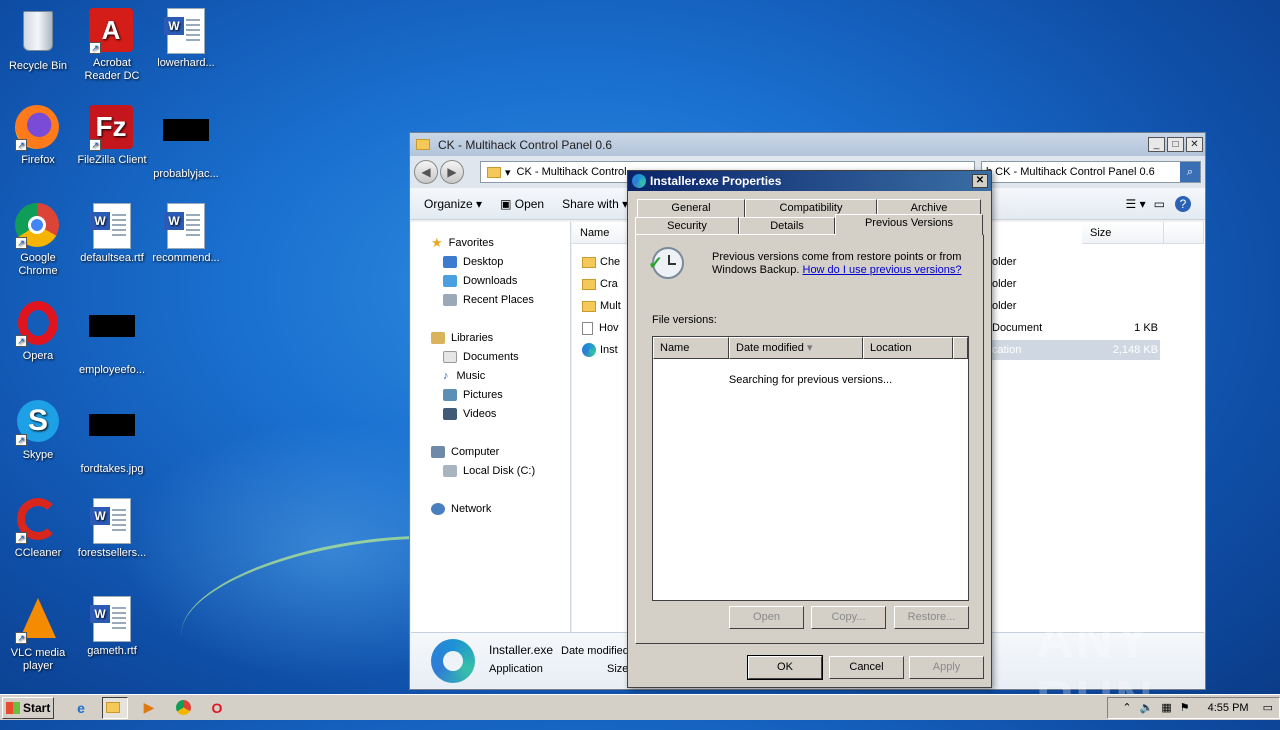  What do you see at coordinates (38, 40) in the screenshot?
I see `desktop-icon-recycle-bin: Recycle Bin` at bounding box center [38, 40].